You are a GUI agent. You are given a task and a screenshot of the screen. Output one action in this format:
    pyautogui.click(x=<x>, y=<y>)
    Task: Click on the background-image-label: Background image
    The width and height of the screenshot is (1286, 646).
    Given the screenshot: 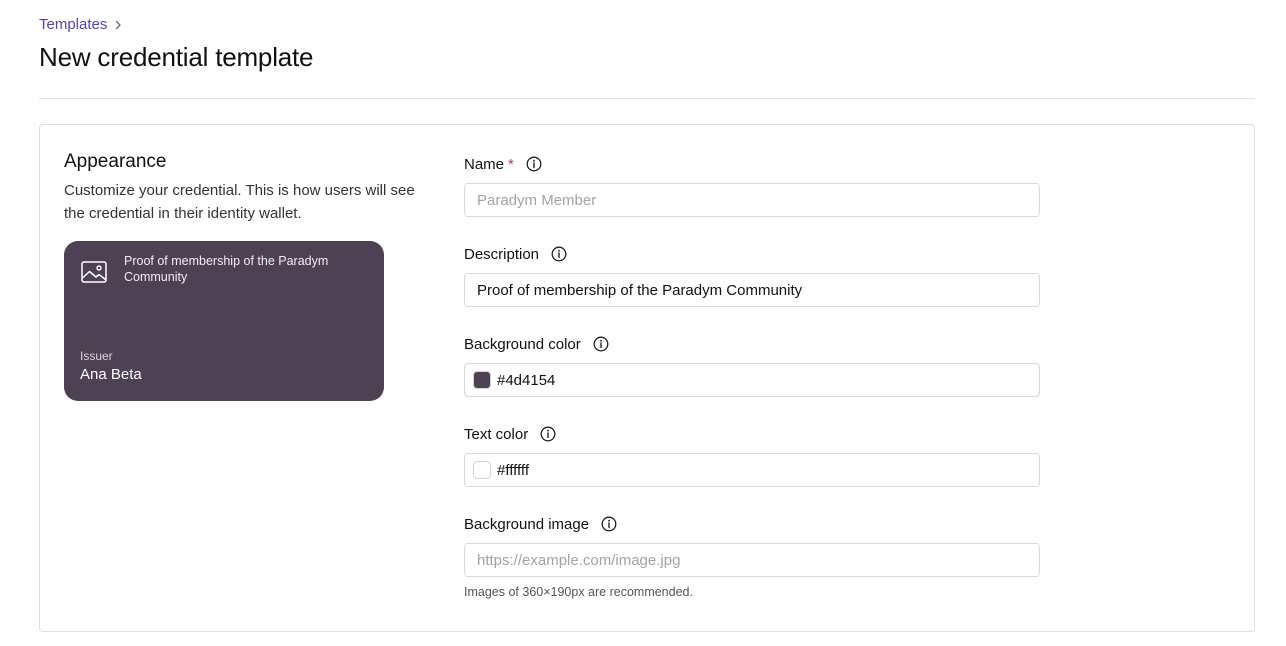 What is the action you would take?
    pyautogui.click(x=527, y=524)
    